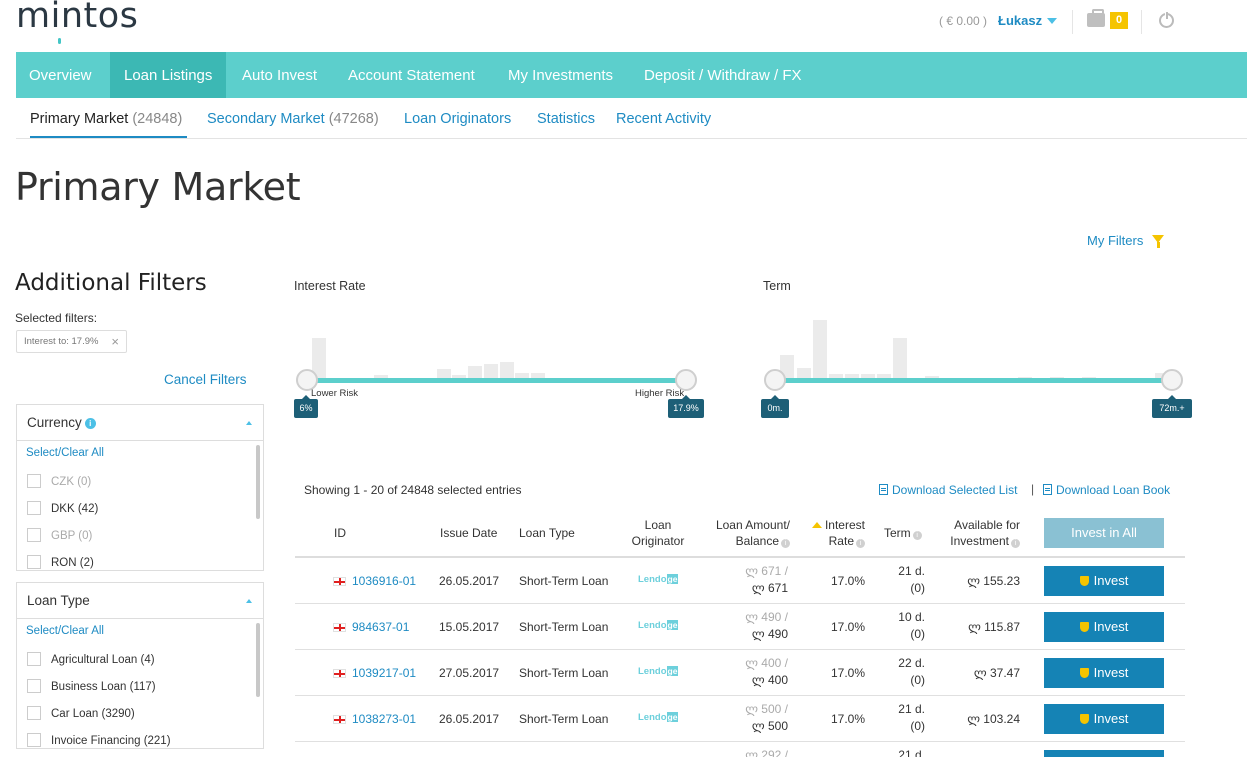 Image resolution: width=1247 pixels, height=757 pixels. Describe the element at coordinates (566, 119) in the screenshot. I see `tab-statistics: Statistics` at that location.